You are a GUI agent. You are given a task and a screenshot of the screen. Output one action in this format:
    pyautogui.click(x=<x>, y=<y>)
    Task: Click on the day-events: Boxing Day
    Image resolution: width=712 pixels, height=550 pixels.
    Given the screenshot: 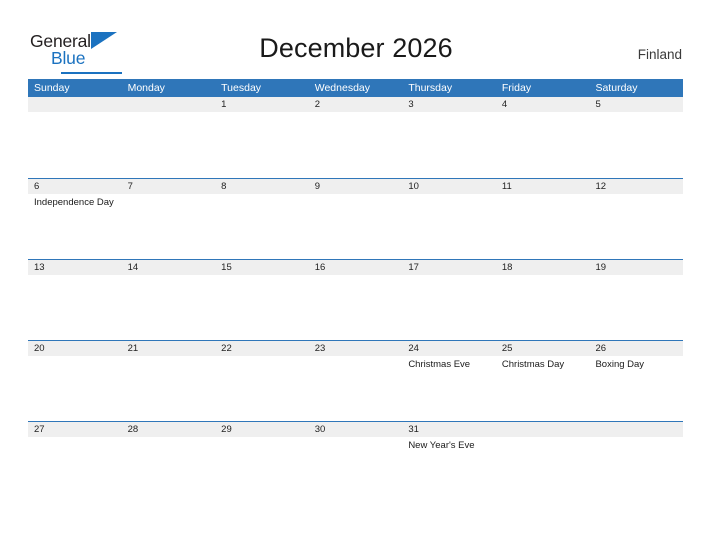 What is the action you would take?
    pyautogui.click(x=636, y=363)
    